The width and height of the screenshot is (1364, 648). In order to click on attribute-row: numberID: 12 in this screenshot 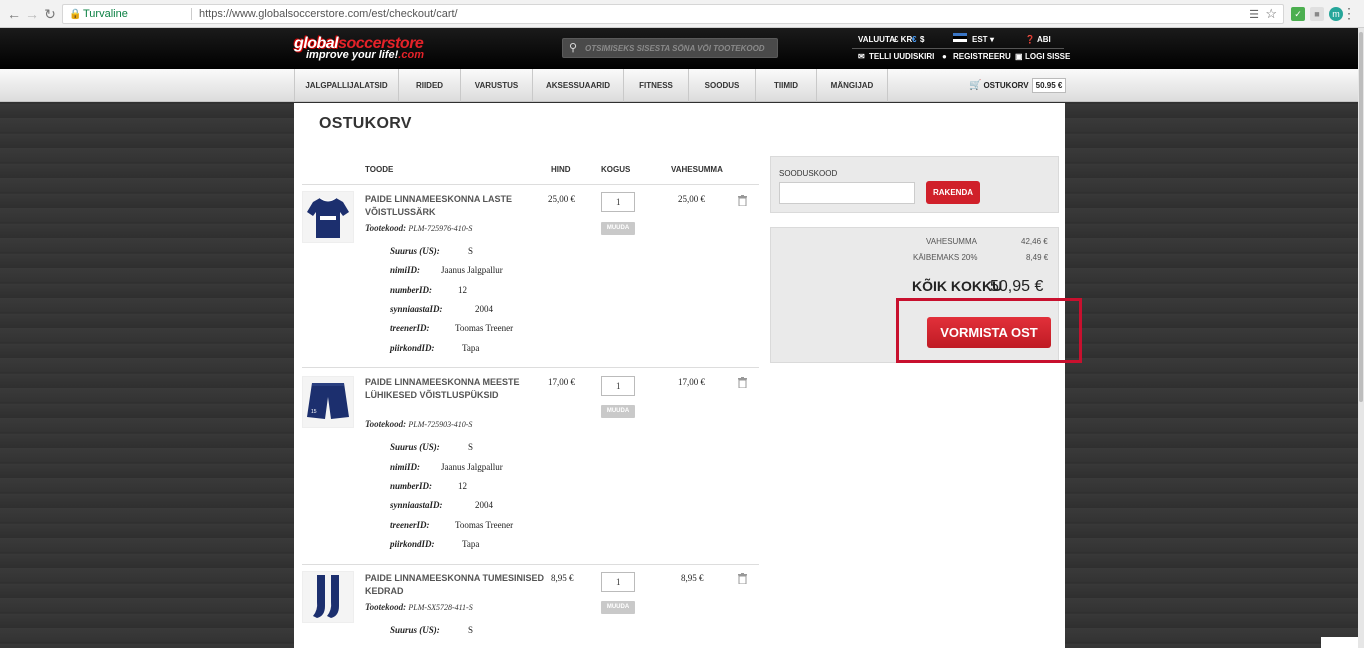, I will do `click(428, 290)`.